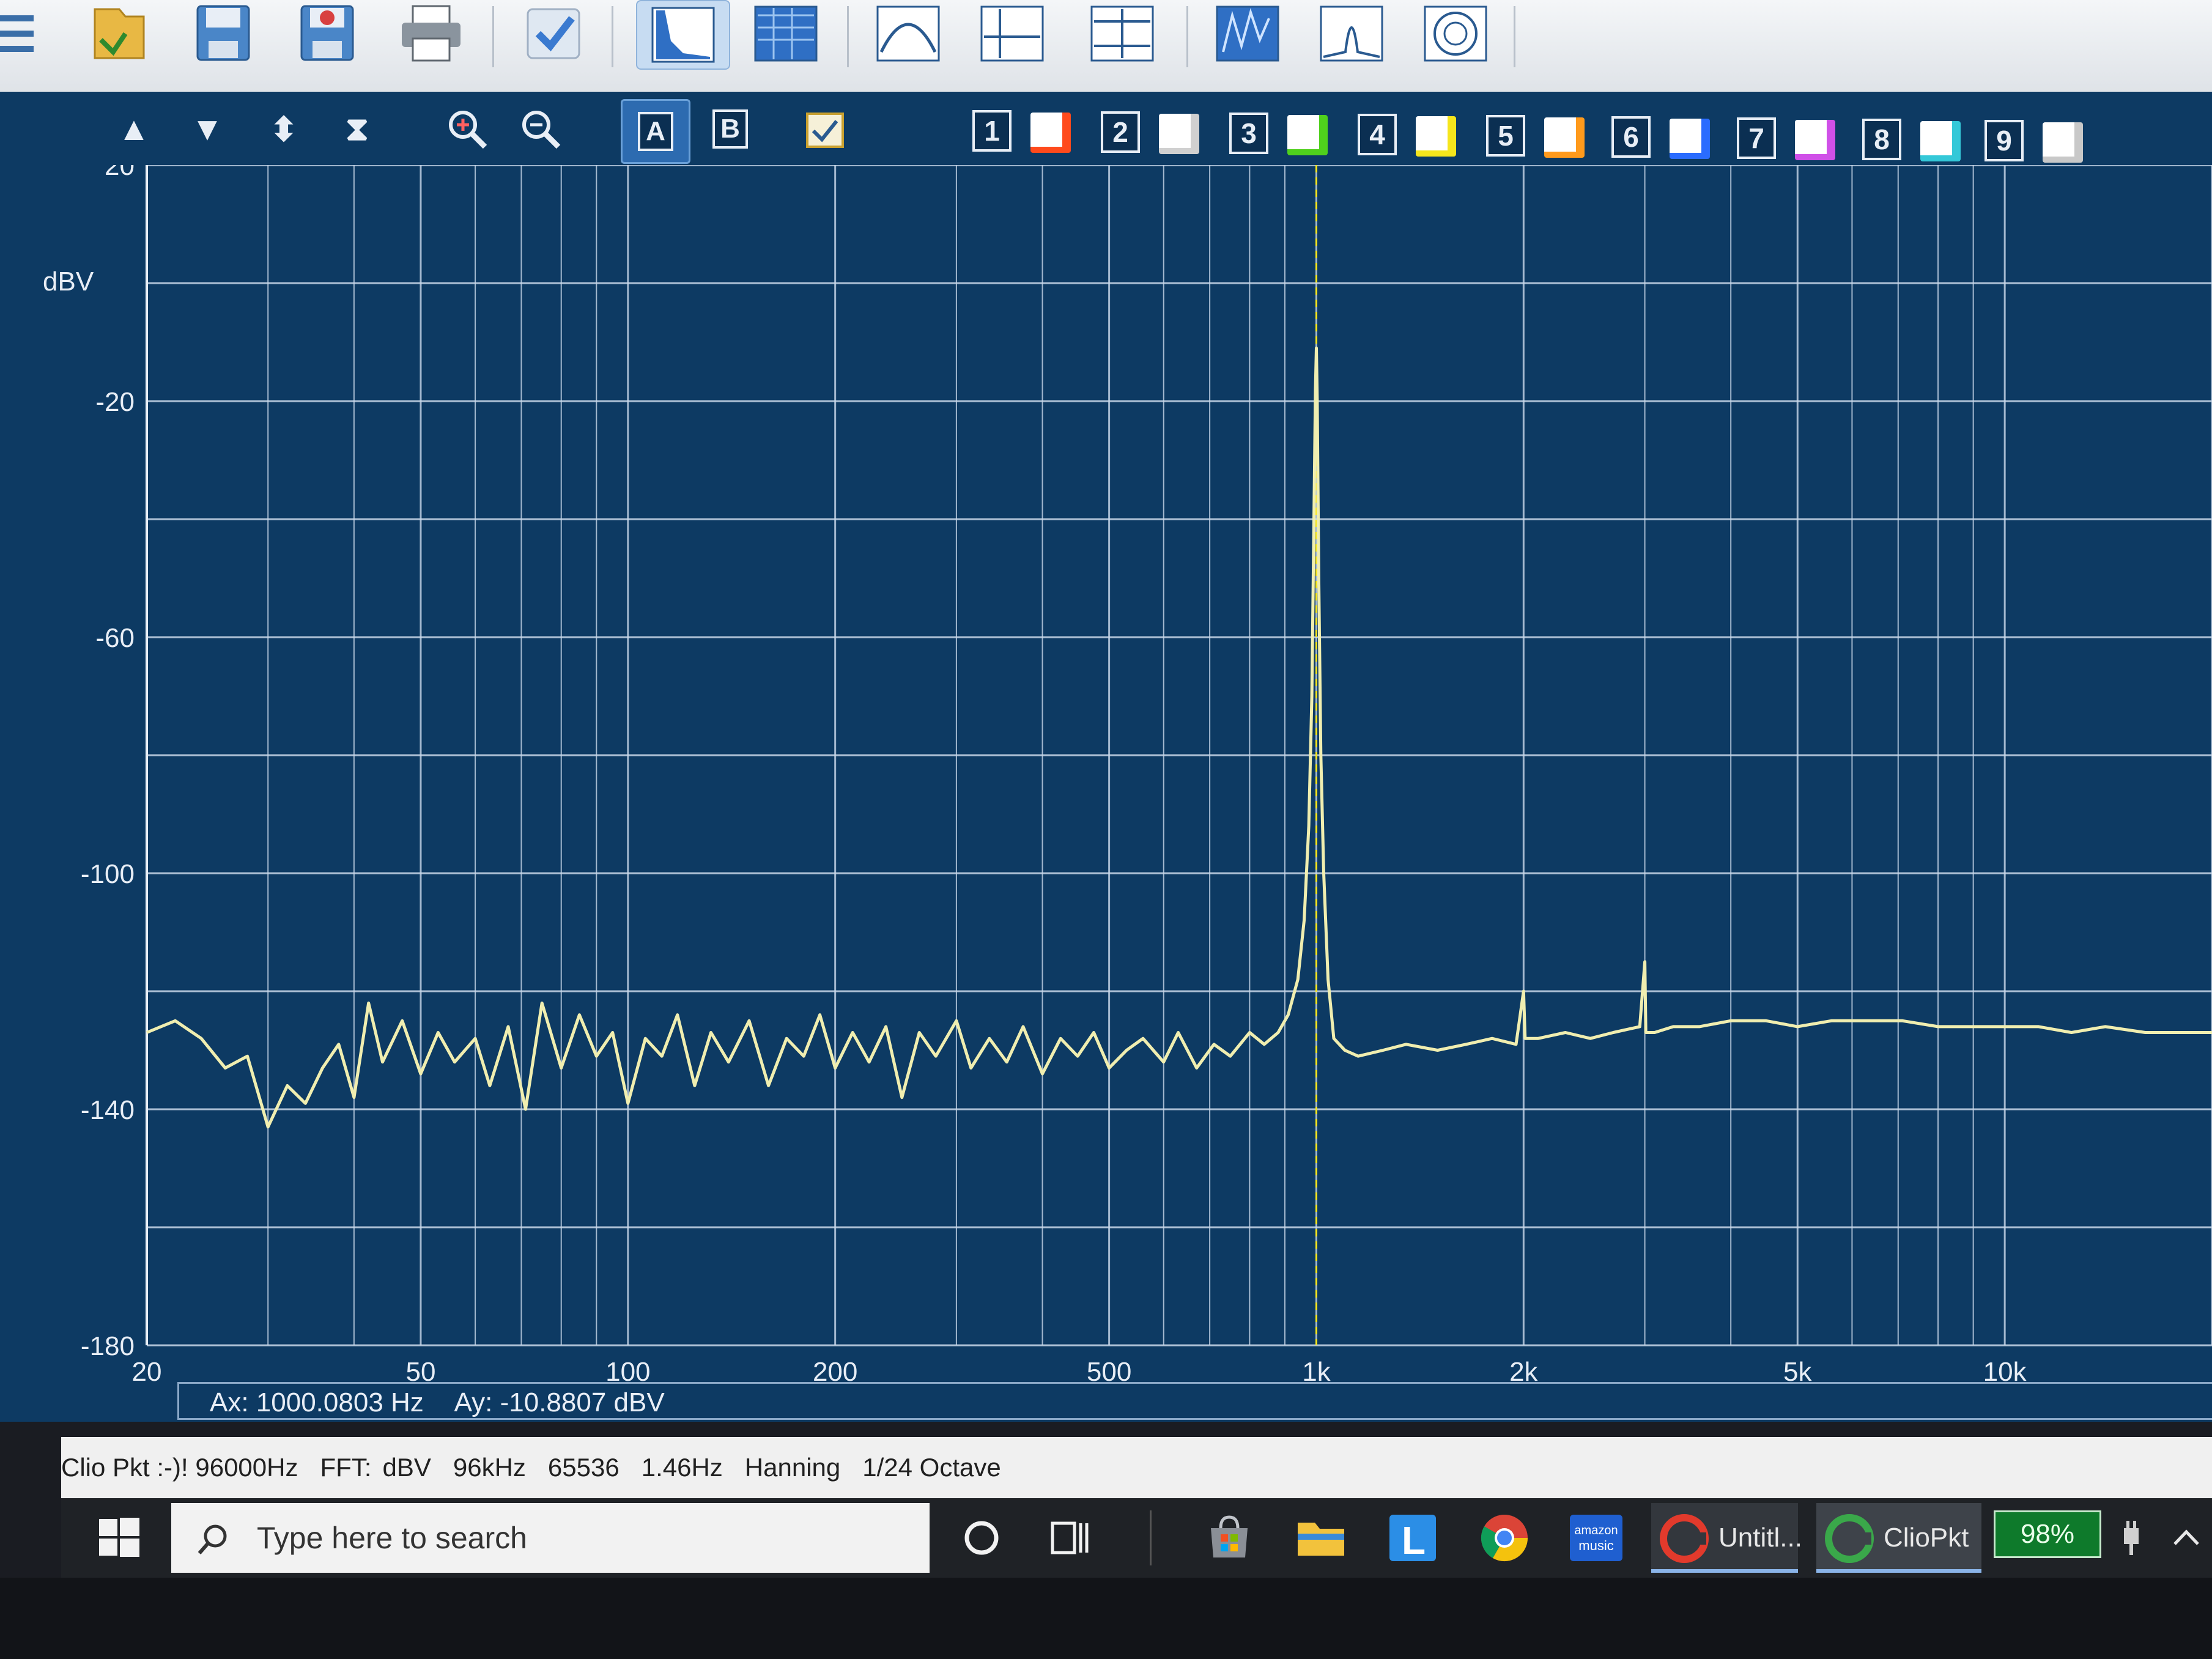 The height and width of the screenshot is (1659, 2212). I want to click on trace-5-button: 5, so click(1505, 136).